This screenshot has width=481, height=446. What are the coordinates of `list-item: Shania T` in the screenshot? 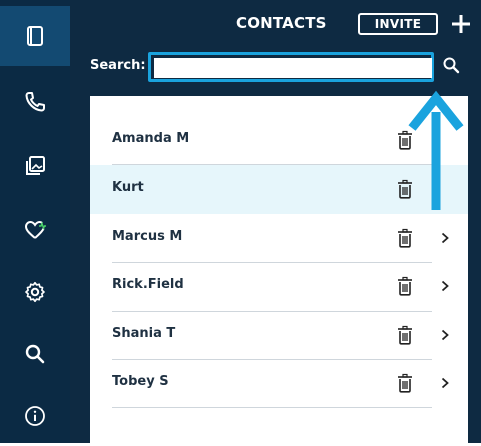 It's located at (279, 335).